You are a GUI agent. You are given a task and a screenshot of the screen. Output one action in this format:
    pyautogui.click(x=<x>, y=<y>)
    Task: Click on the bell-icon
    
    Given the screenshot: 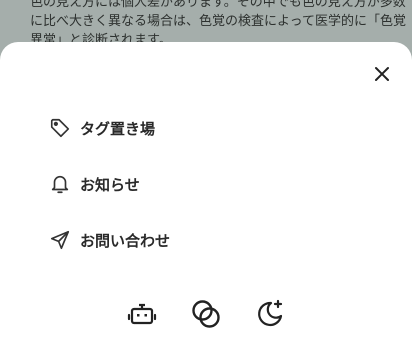 What is the action you would take?
    pyautogui.click(x=60, y=184)
    